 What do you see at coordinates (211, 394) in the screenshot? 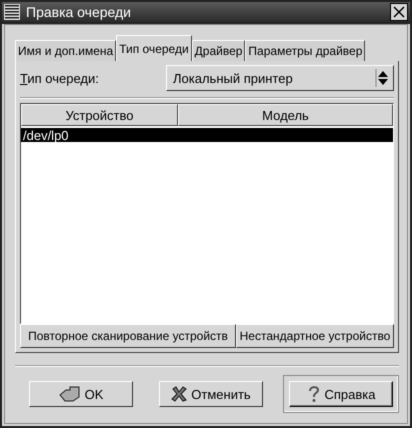
I see `cancel-button: Отменить` at bounding box center [211, 394].